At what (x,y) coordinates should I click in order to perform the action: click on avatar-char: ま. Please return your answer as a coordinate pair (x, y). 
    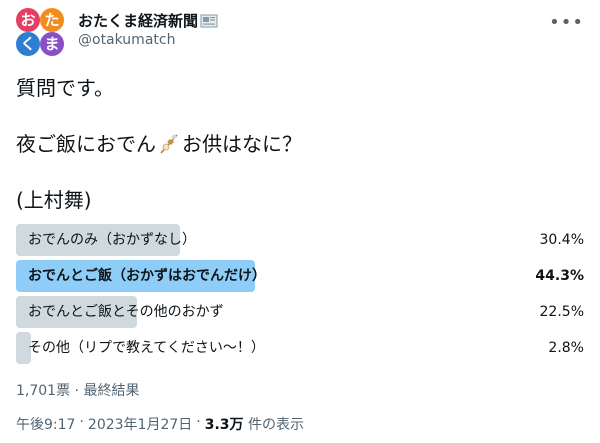
    Looking at the image, I should click on (52, 44).